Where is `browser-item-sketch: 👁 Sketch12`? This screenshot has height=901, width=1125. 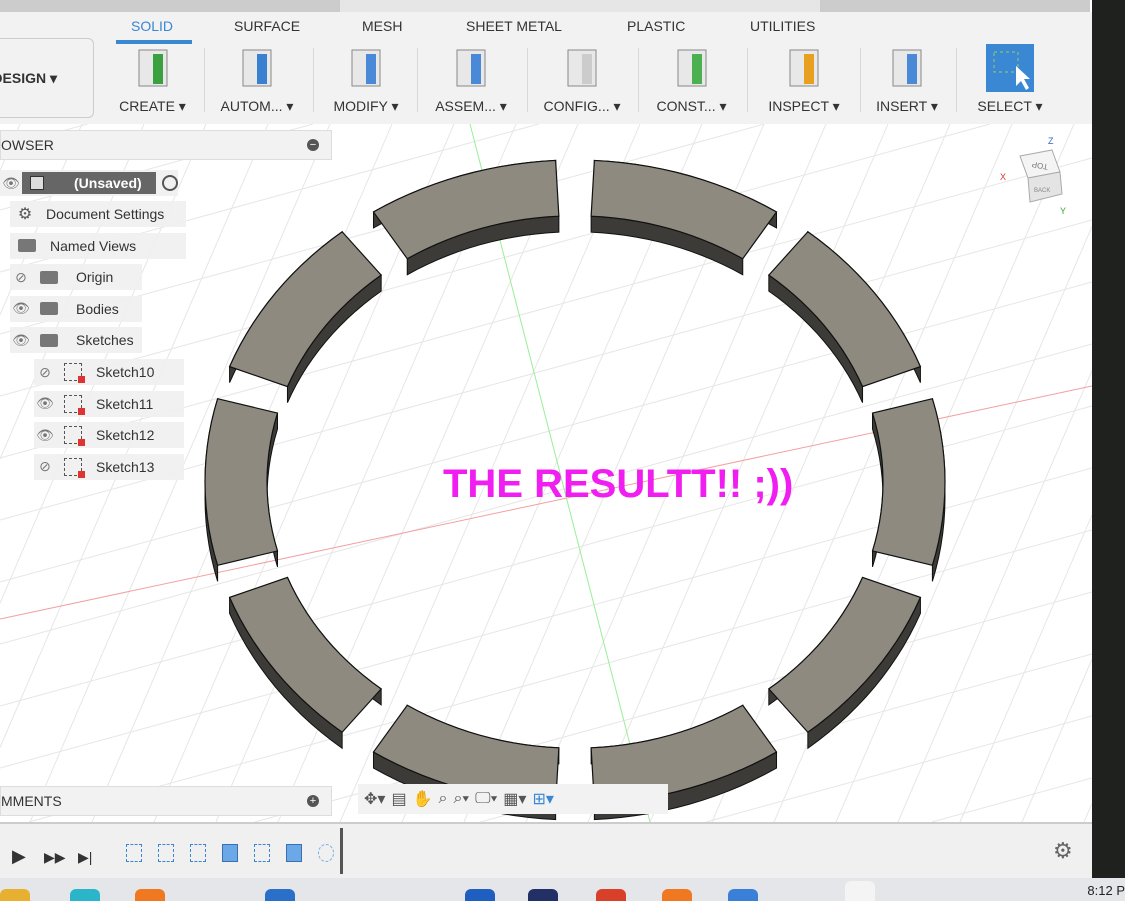
browser-item-sketch: 👁 Sketch12 is located at coordinates (109, 435).